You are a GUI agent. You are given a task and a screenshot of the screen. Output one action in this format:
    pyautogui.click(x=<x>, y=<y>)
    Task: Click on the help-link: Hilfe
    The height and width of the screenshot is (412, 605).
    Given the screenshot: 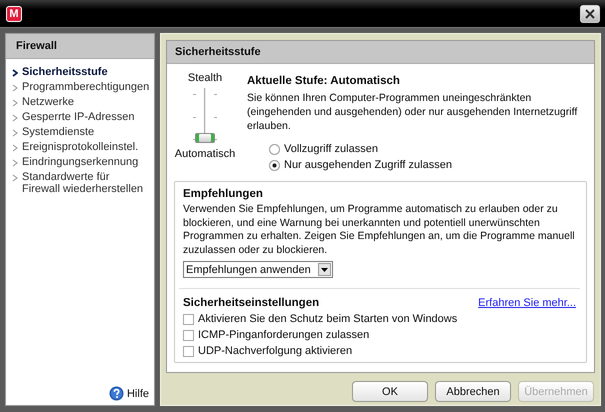 What is the action you would take?
    pyautogui.click(x=137, y=394)
    